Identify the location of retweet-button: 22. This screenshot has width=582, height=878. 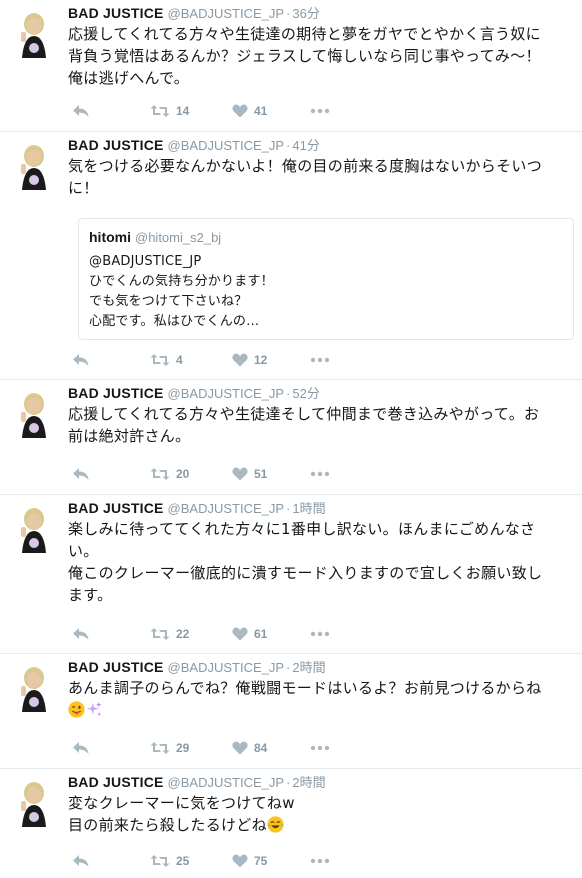
(169, 634).